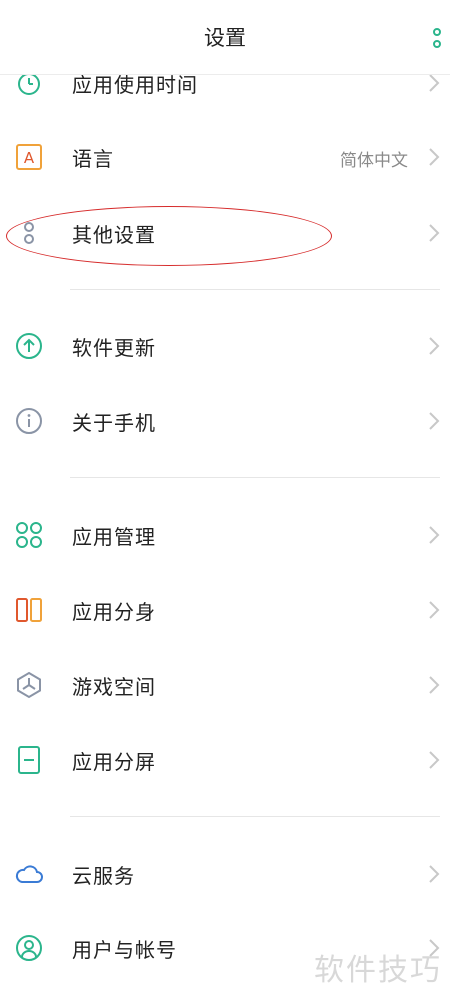 The width and height of the screenshot is (450, 1001). What do you see at coordinates (29, 421) in the screenshot?
I see `info-icon` at bounding box center [29, 421].